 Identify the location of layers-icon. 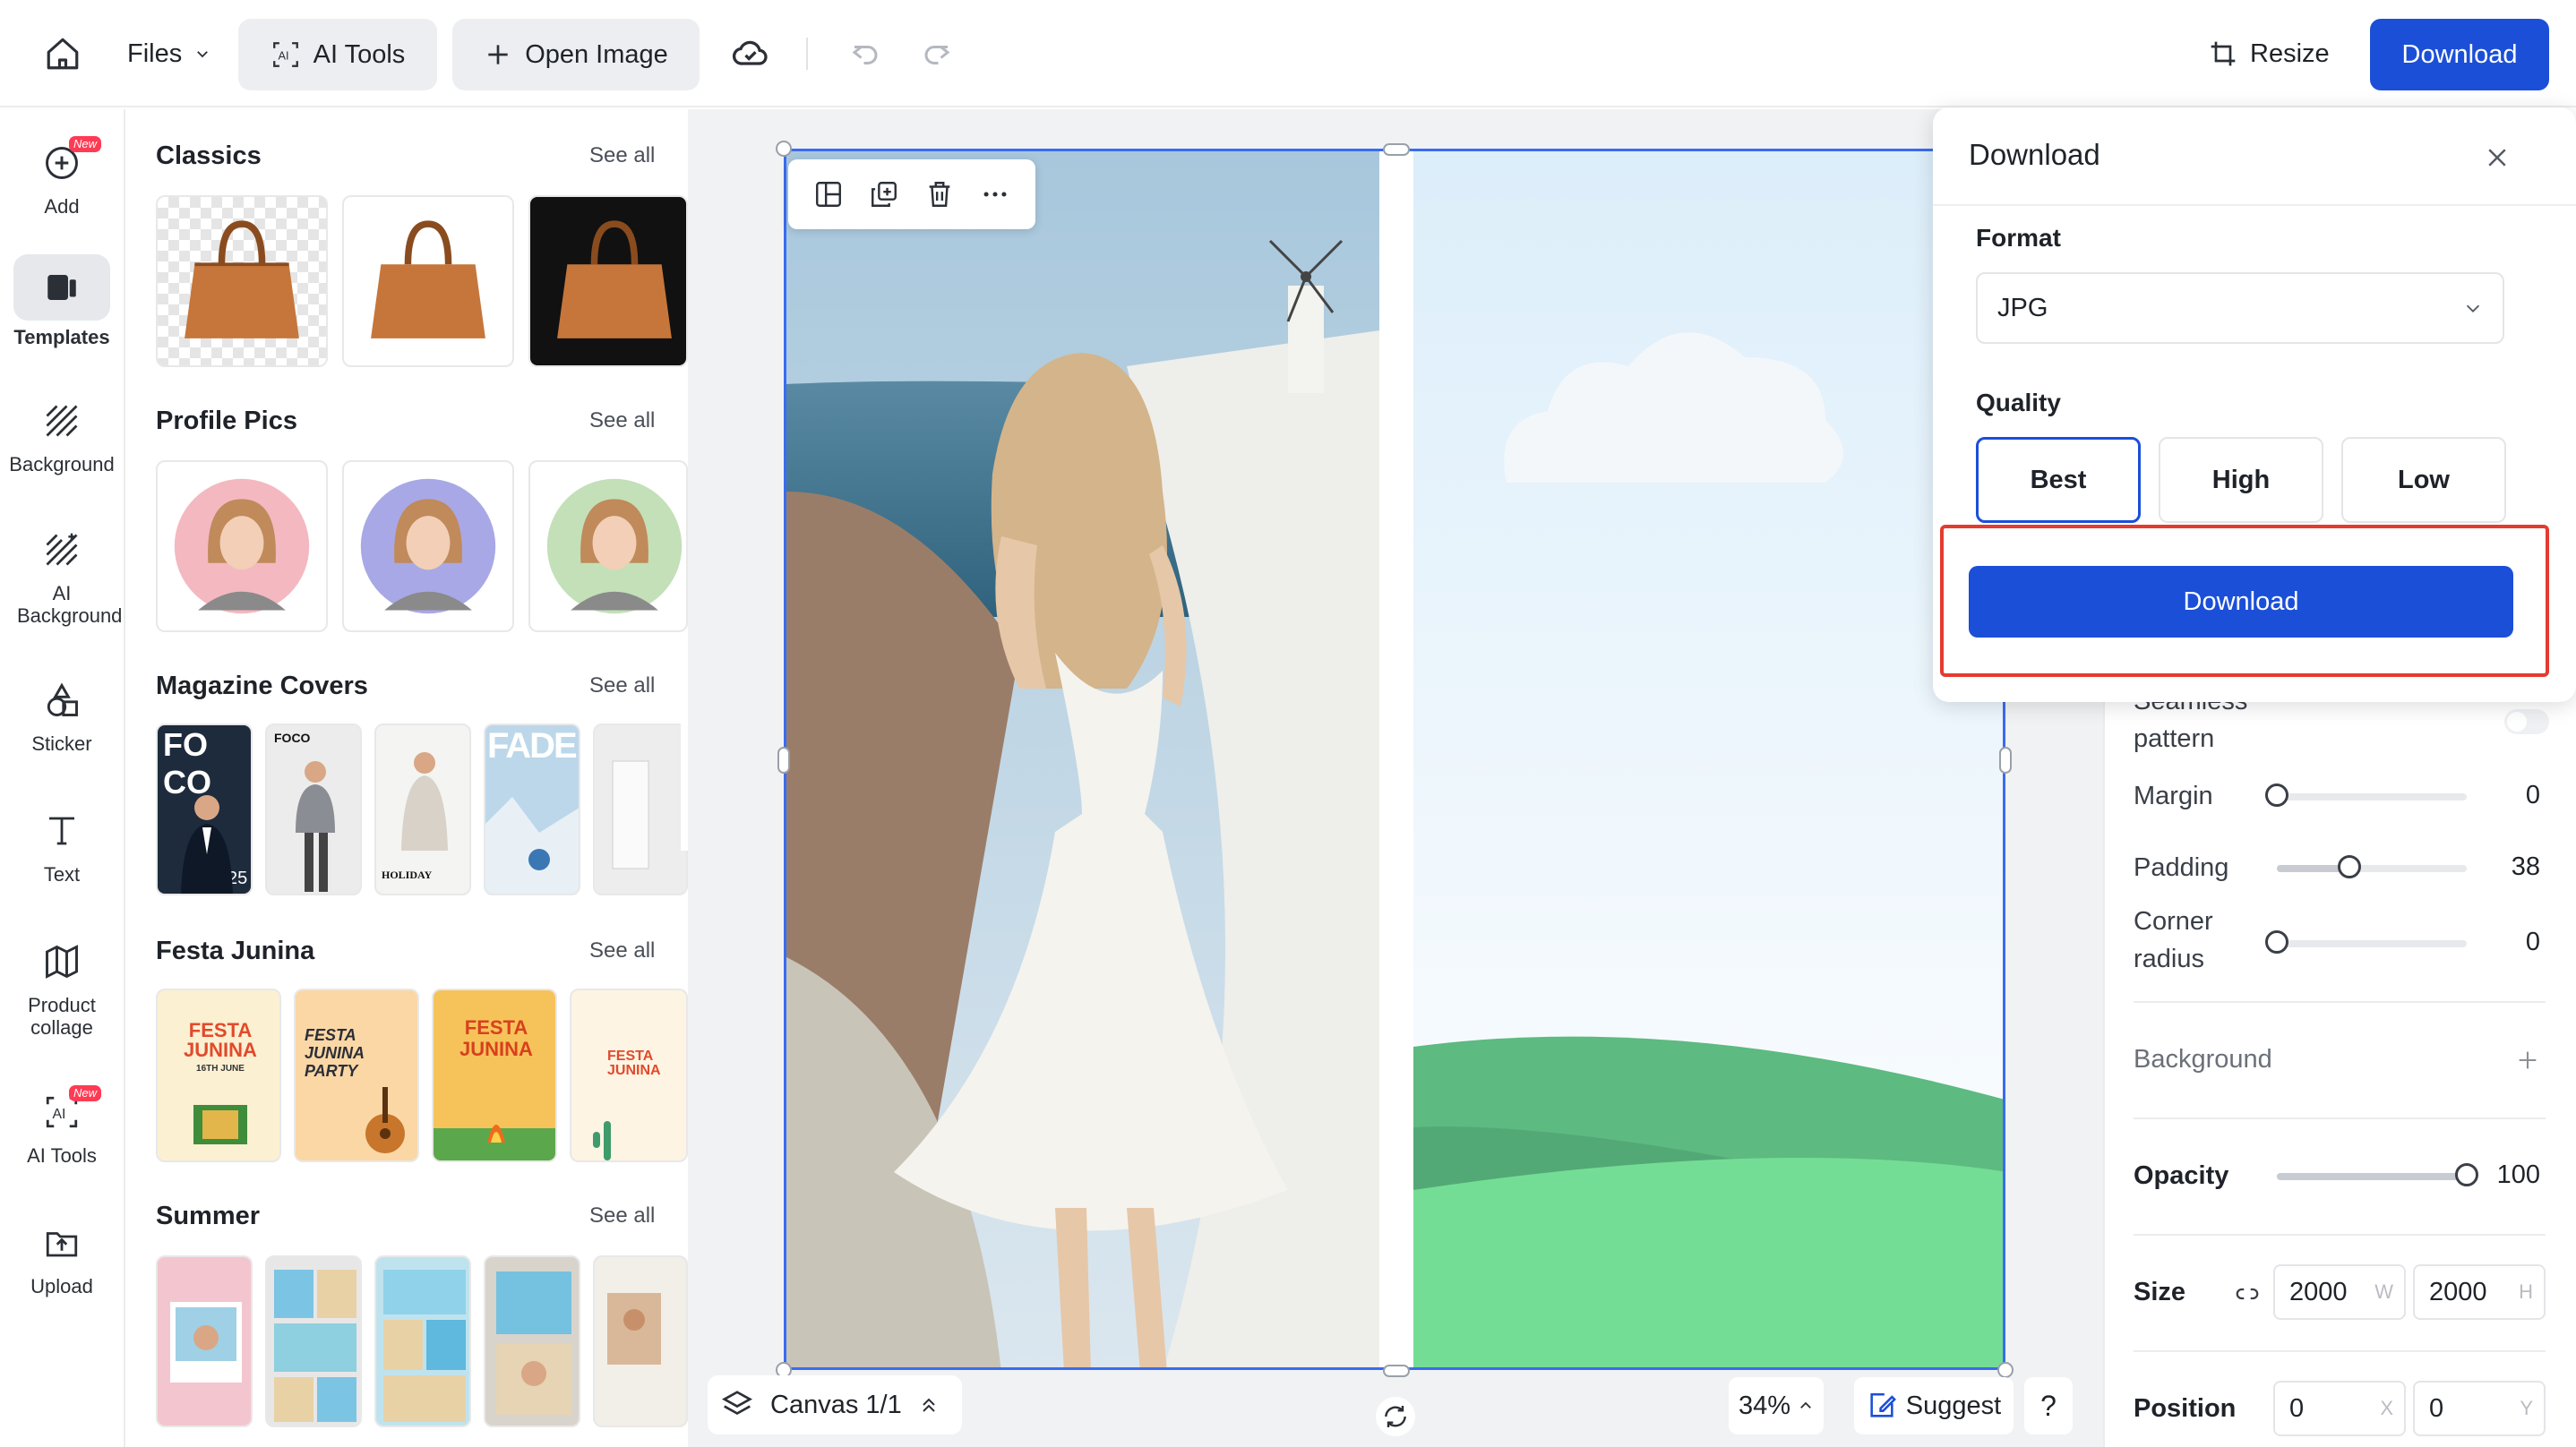
(737, 1405).